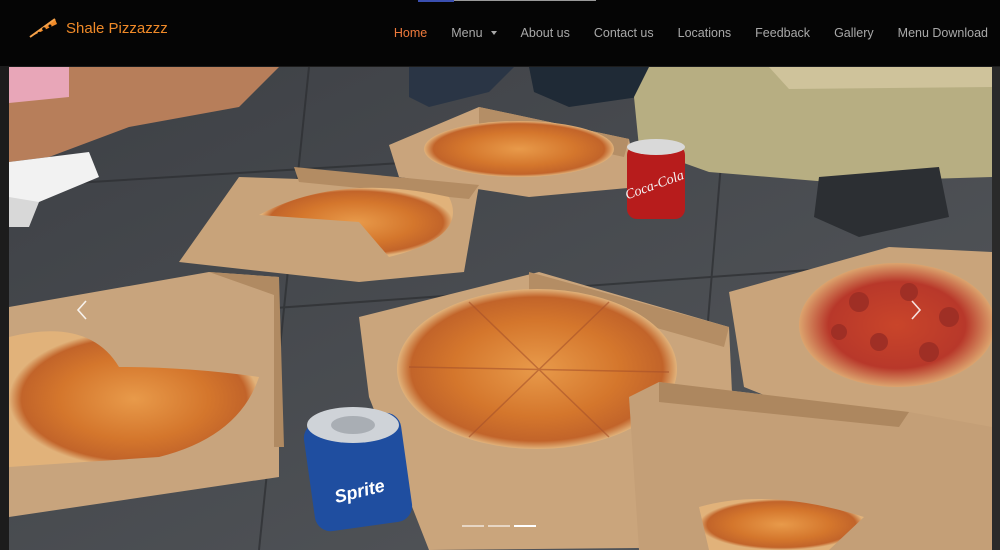  I want to click on carousel-next-button, so click(916, 310).